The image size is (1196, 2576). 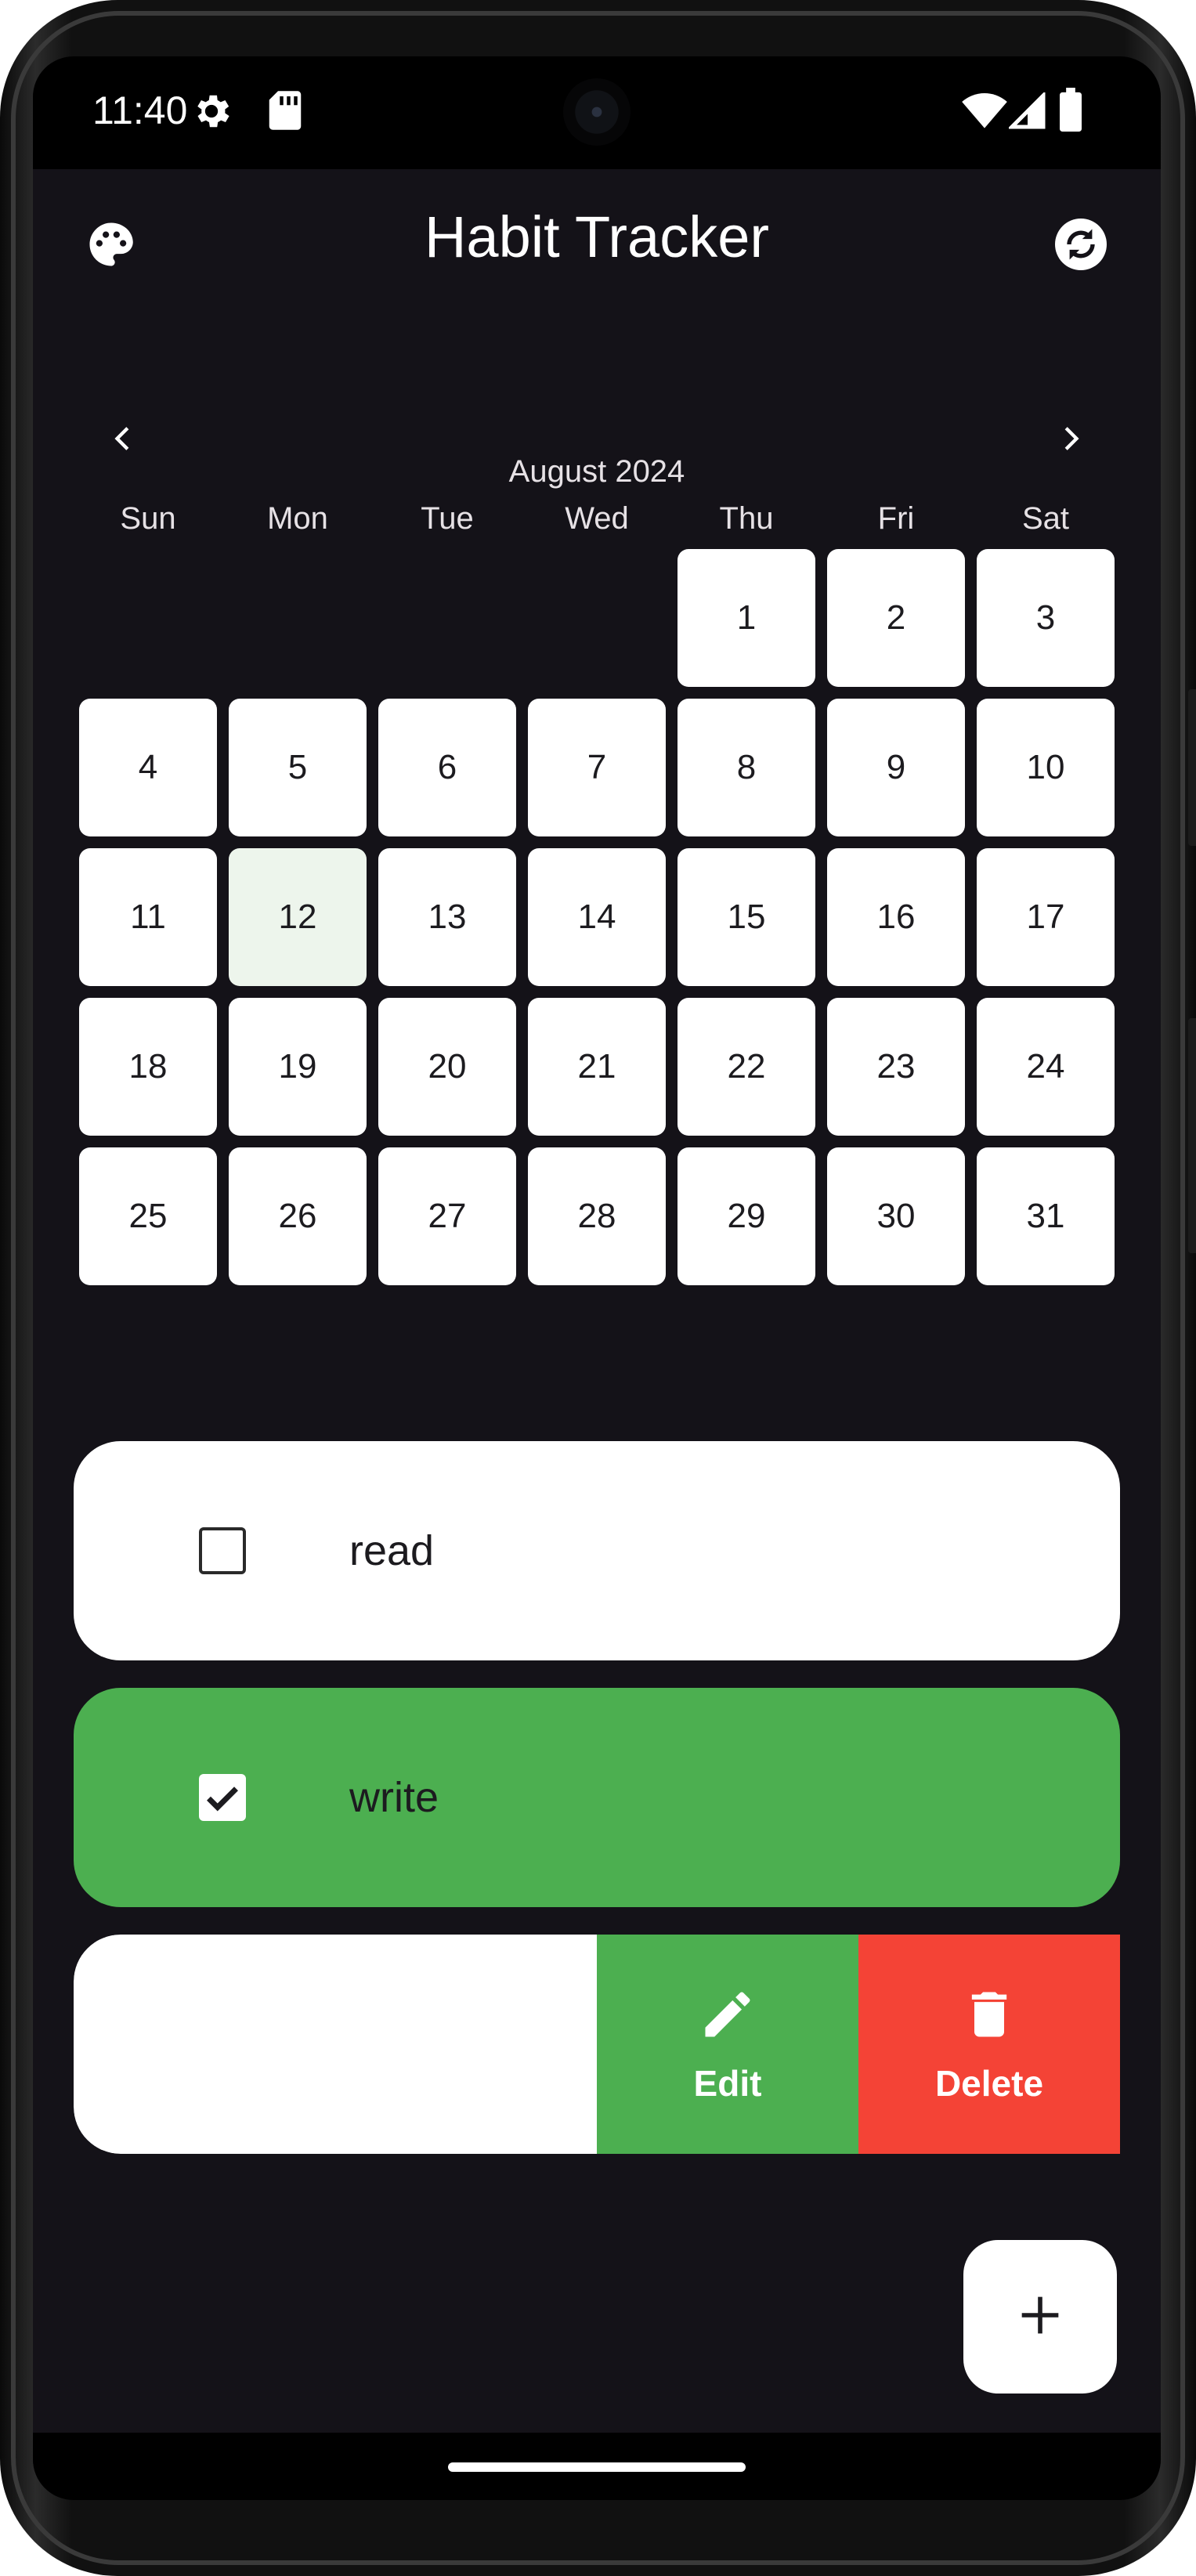 I want to click on calendar-day: 26, so click(x=298, y=1216).